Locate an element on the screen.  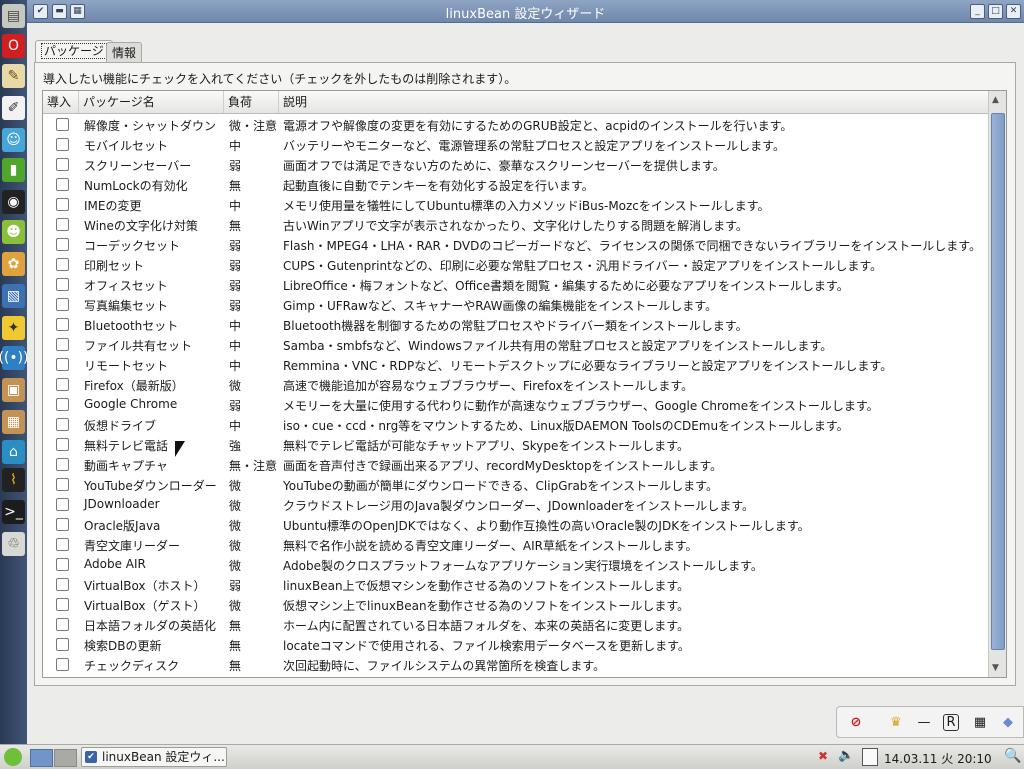
notepad-icon: ✎ is located at coordinates (13, 76).